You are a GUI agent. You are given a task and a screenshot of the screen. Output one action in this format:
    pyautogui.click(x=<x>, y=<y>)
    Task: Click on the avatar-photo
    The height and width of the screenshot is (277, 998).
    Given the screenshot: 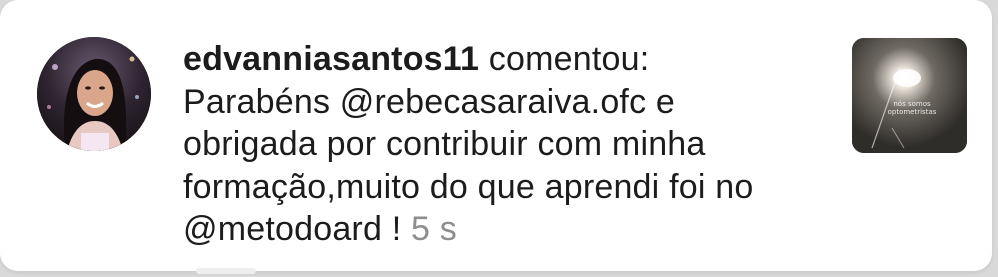 What is the action you would take?
    pyautogui.click(x=94, y=94)
    